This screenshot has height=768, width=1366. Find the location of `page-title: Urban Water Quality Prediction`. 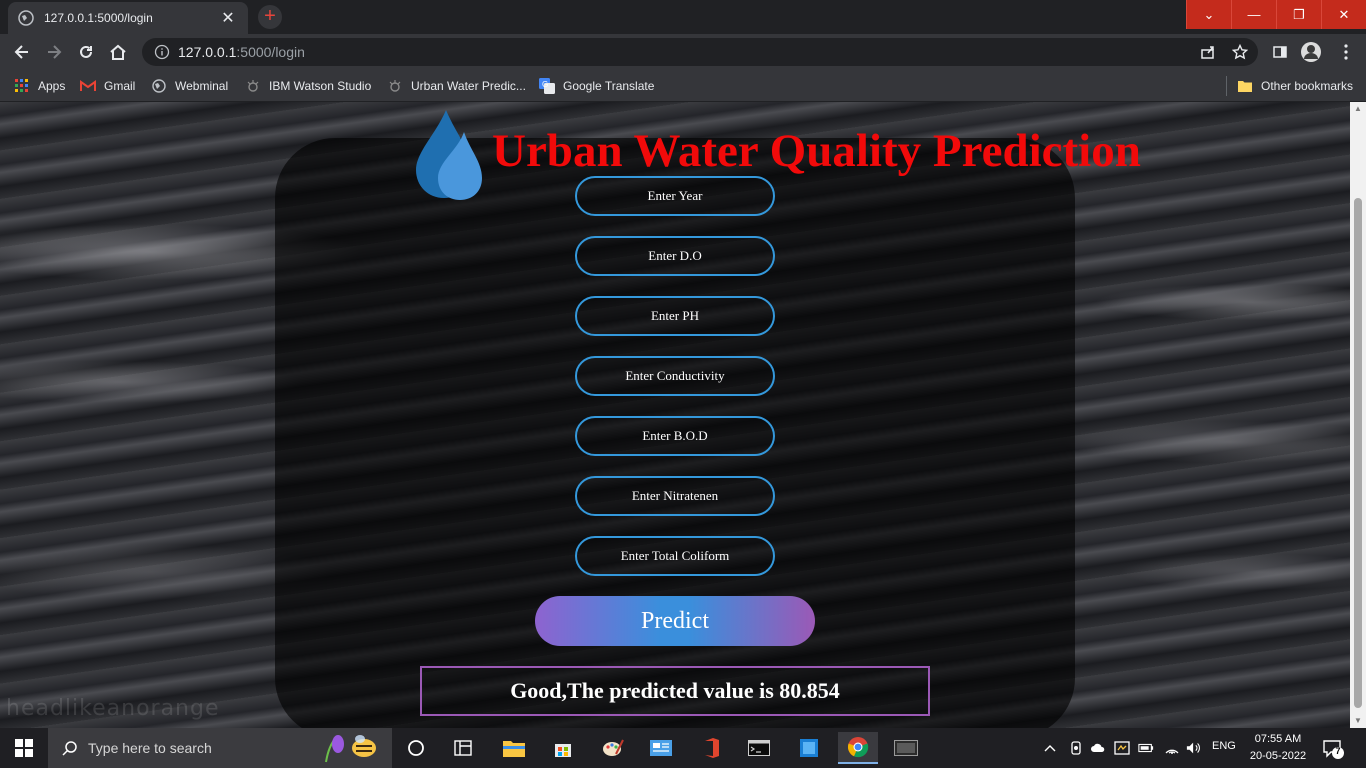

page-title: Urban Water Quality Prediction is located at coordinates (816, 151).